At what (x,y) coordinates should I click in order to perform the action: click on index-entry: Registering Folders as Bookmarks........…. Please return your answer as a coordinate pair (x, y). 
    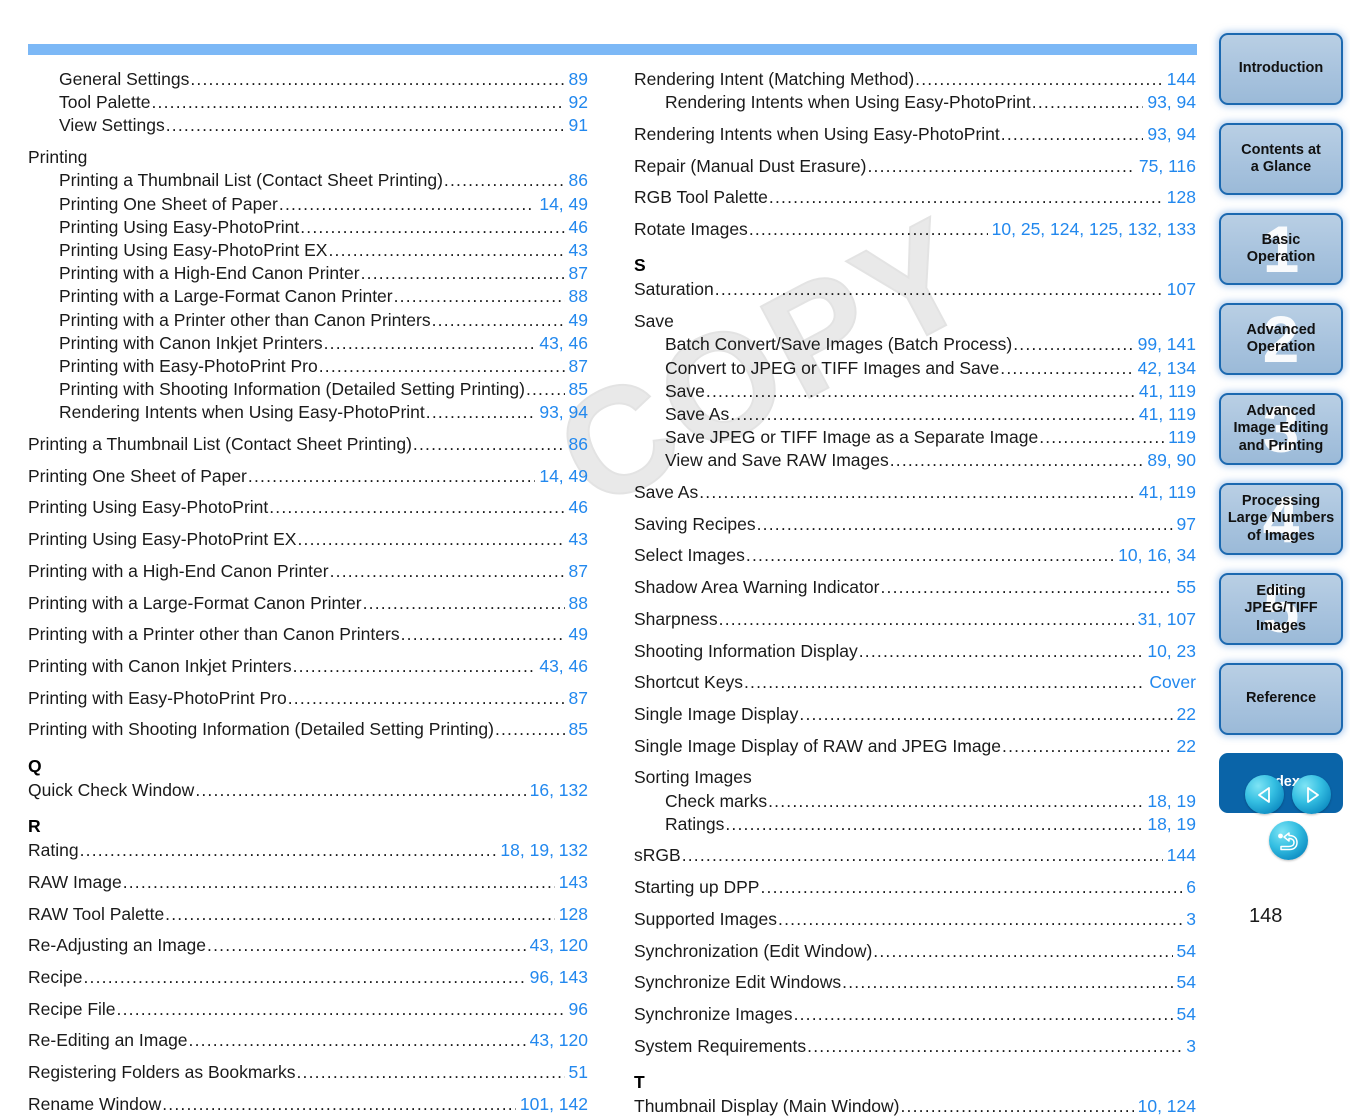
    Looking at the image, I should click on (308, 1072).